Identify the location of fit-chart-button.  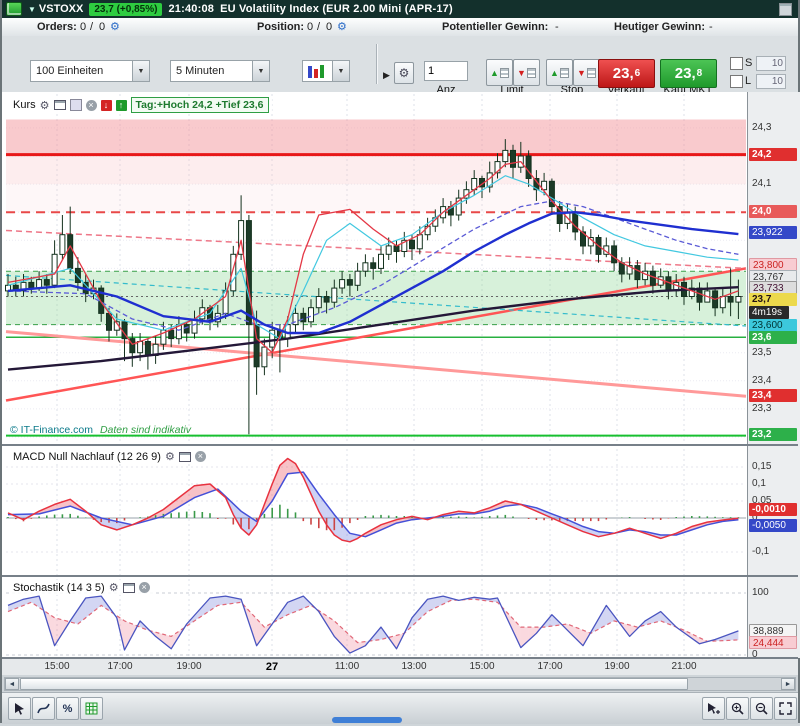
(785, 708).